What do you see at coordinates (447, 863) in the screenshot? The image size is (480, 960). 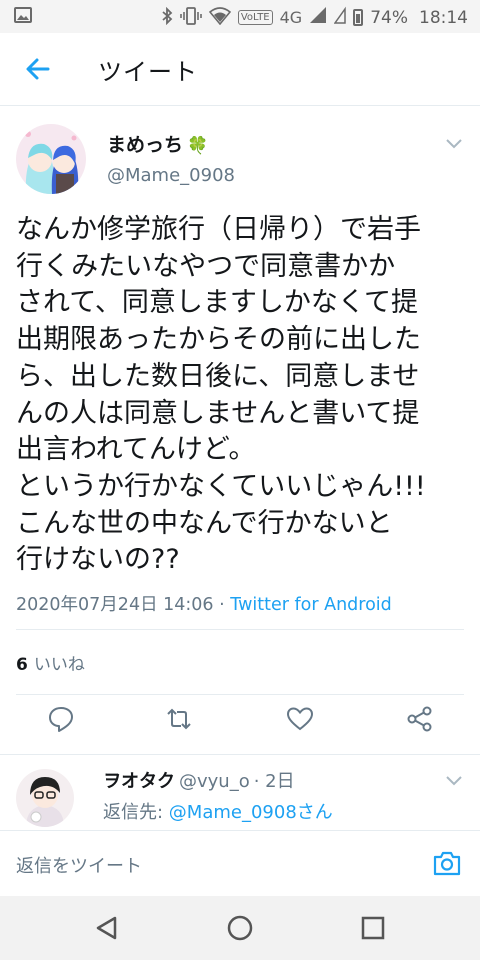 I see `camera-icon` at bounding box center [447, 863].